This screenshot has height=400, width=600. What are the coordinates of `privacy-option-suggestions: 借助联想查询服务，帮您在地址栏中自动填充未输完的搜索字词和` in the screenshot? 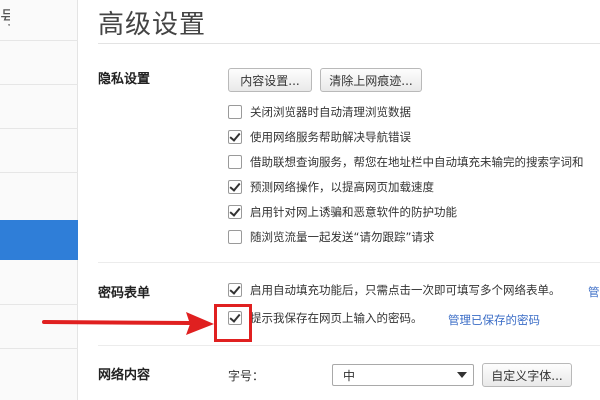 It's located at (406, 162).